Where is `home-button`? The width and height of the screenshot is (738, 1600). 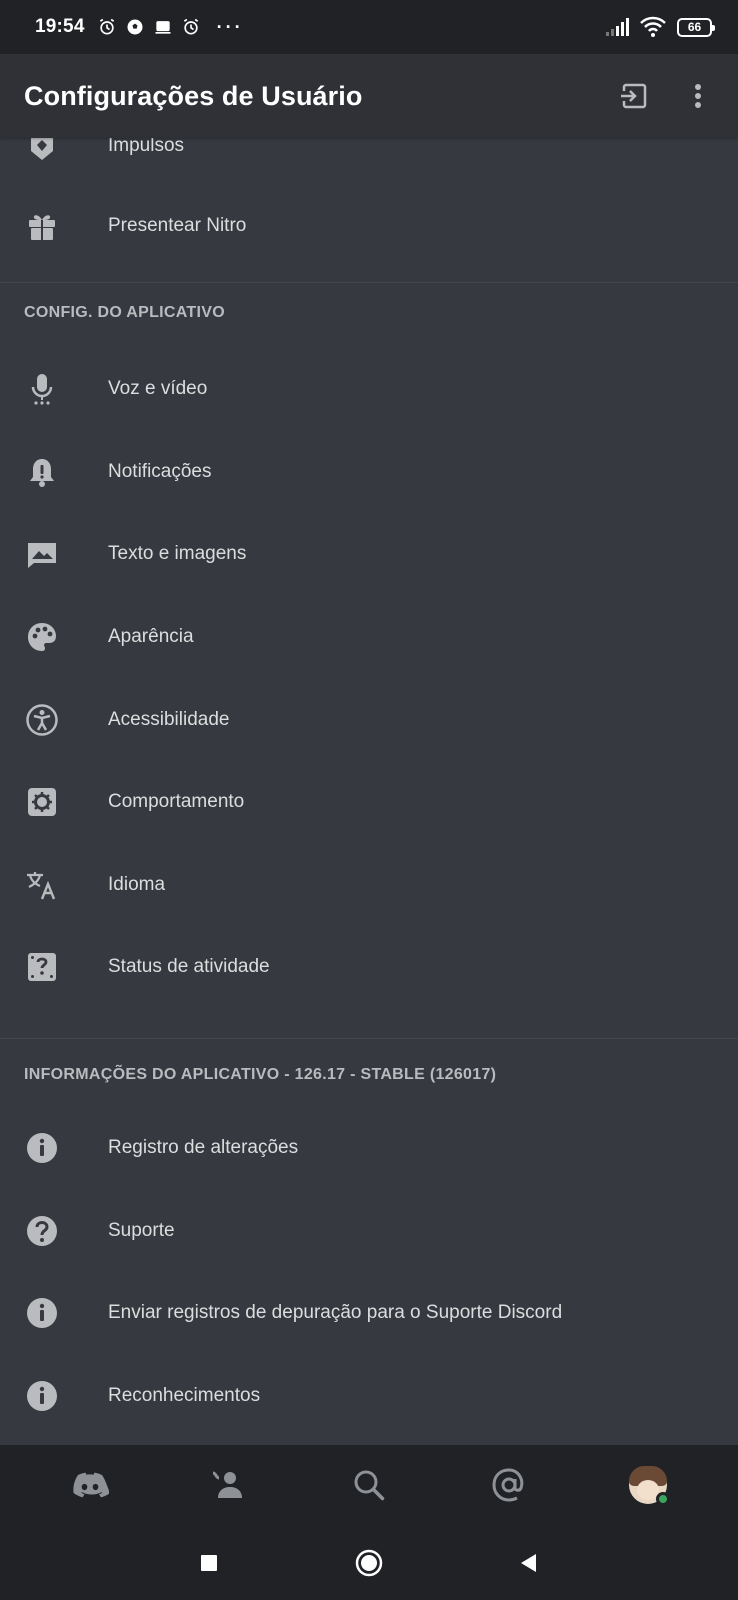 home-button is located at coordinates (369, 1563).